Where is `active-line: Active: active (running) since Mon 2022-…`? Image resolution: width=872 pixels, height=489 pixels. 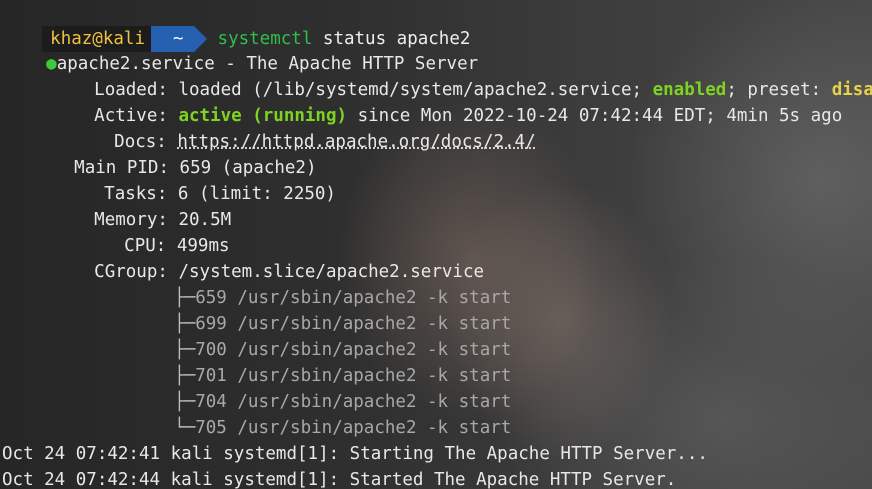
active-line: Active: active (running) since Mon 2022-… is located at coordinates (447, 101).